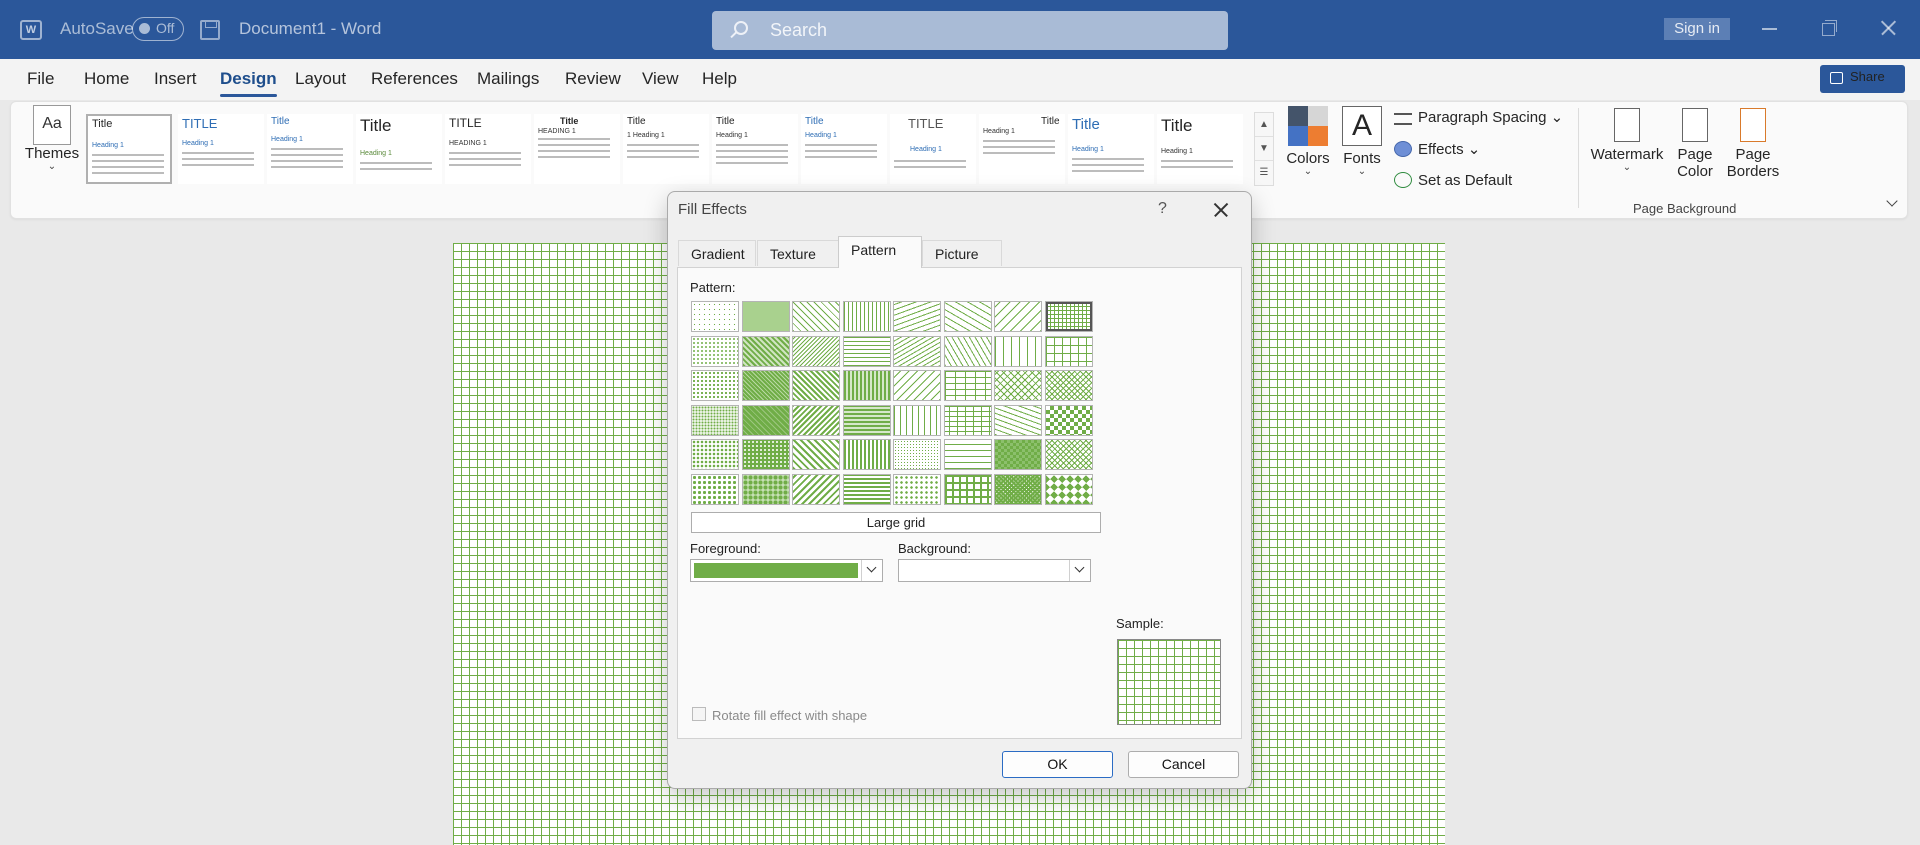 Image resolution: width=1920 pixels, height=845 pixels. I want to click on gallery-down-icon: ▼, so click(1264, 149).